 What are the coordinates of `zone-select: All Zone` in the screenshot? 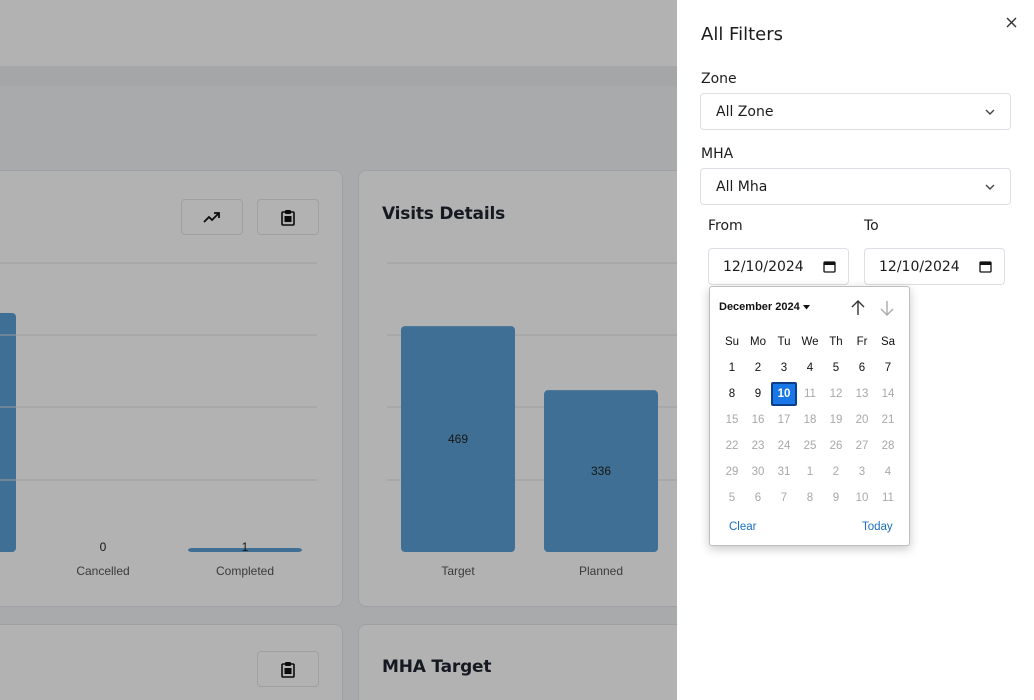 It's located at (855, 111).